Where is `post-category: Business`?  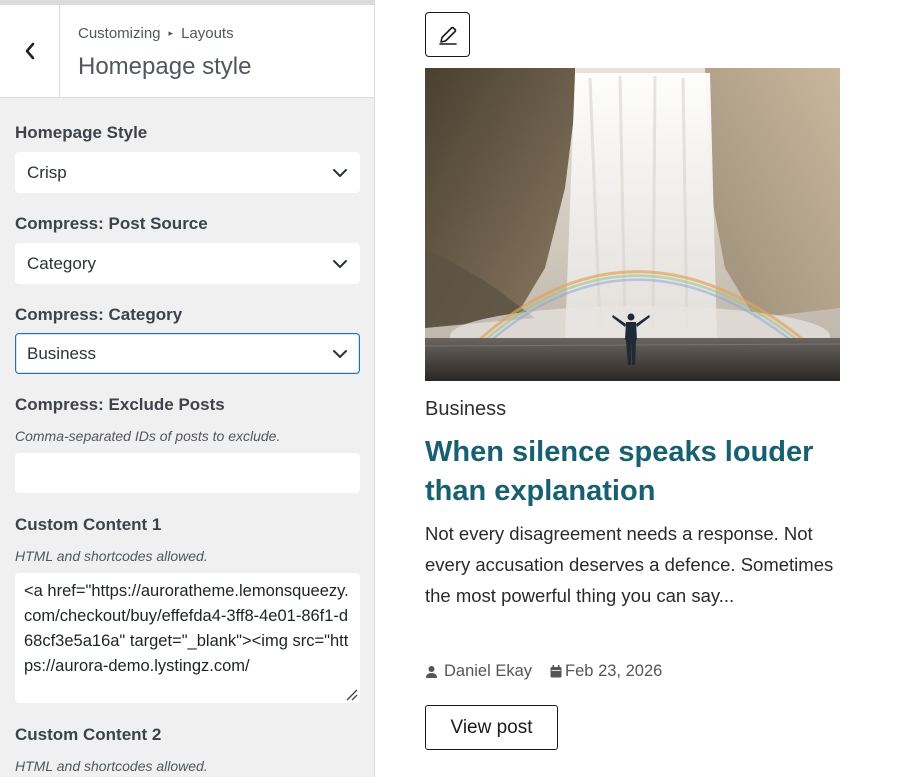 post-category: Business is located at coordinates (465, 409).